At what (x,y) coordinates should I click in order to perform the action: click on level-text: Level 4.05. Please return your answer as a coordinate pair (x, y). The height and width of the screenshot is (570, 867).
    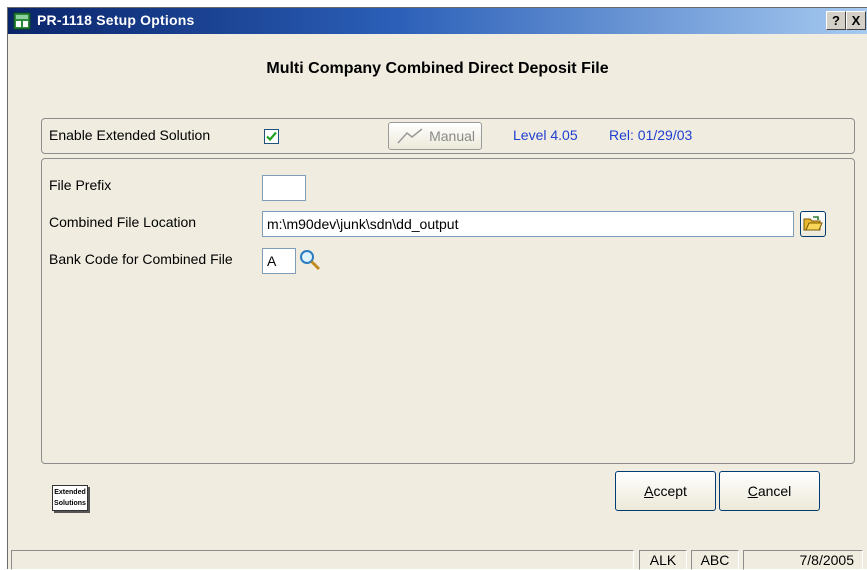
    Looking at the image, I should click on (545, 135).